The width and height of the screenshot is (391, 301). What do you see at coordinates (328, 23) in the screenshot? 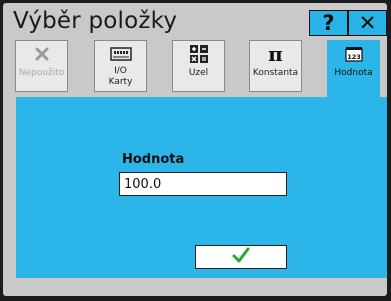
I see `help-button: ?` at bounding box center [328, 23].